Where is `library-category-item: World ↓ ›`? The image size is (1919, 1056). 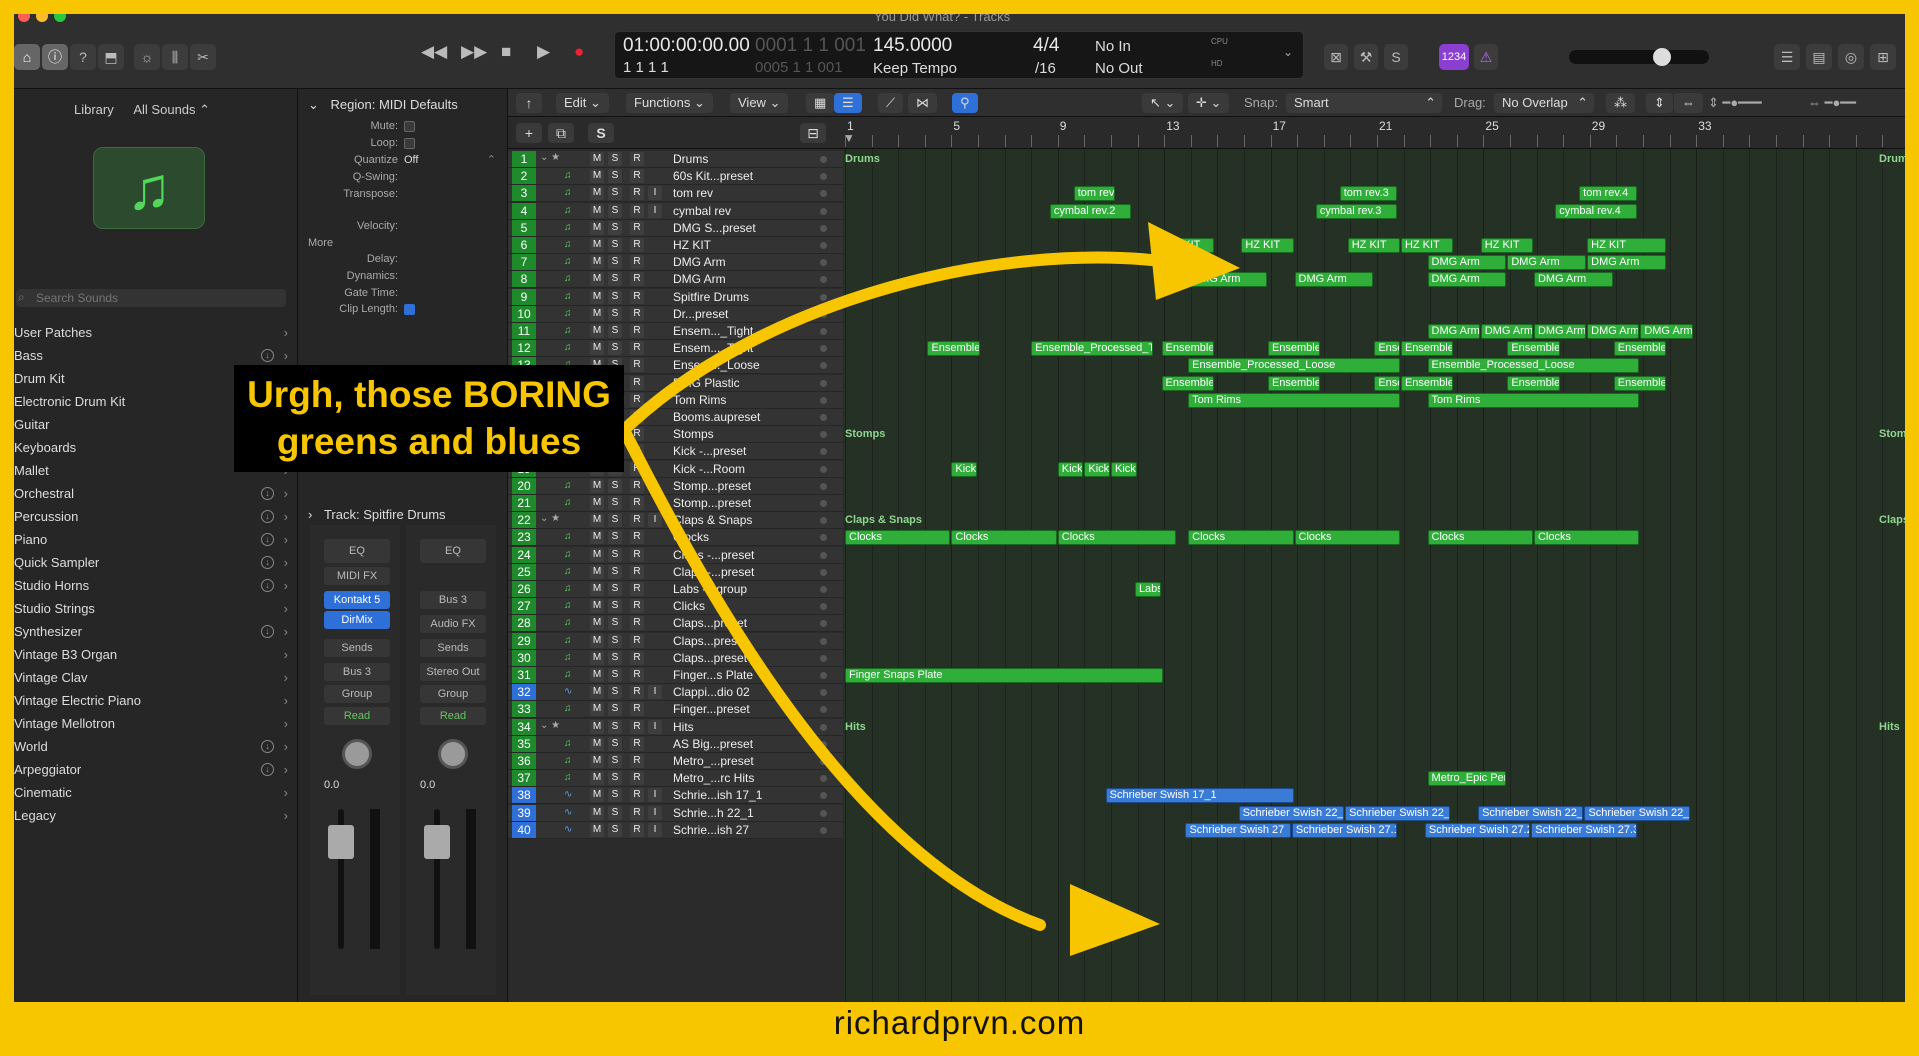 library-category-item: World ↓ › is located at coordinates (156, 746).